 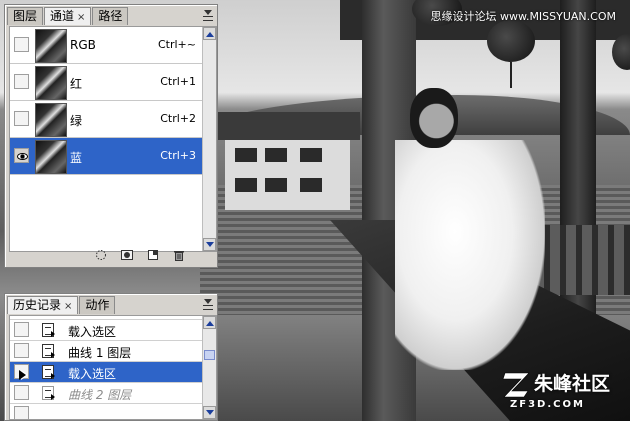 I want to click on history-row: 载入选区, so click(x=108, y=330).